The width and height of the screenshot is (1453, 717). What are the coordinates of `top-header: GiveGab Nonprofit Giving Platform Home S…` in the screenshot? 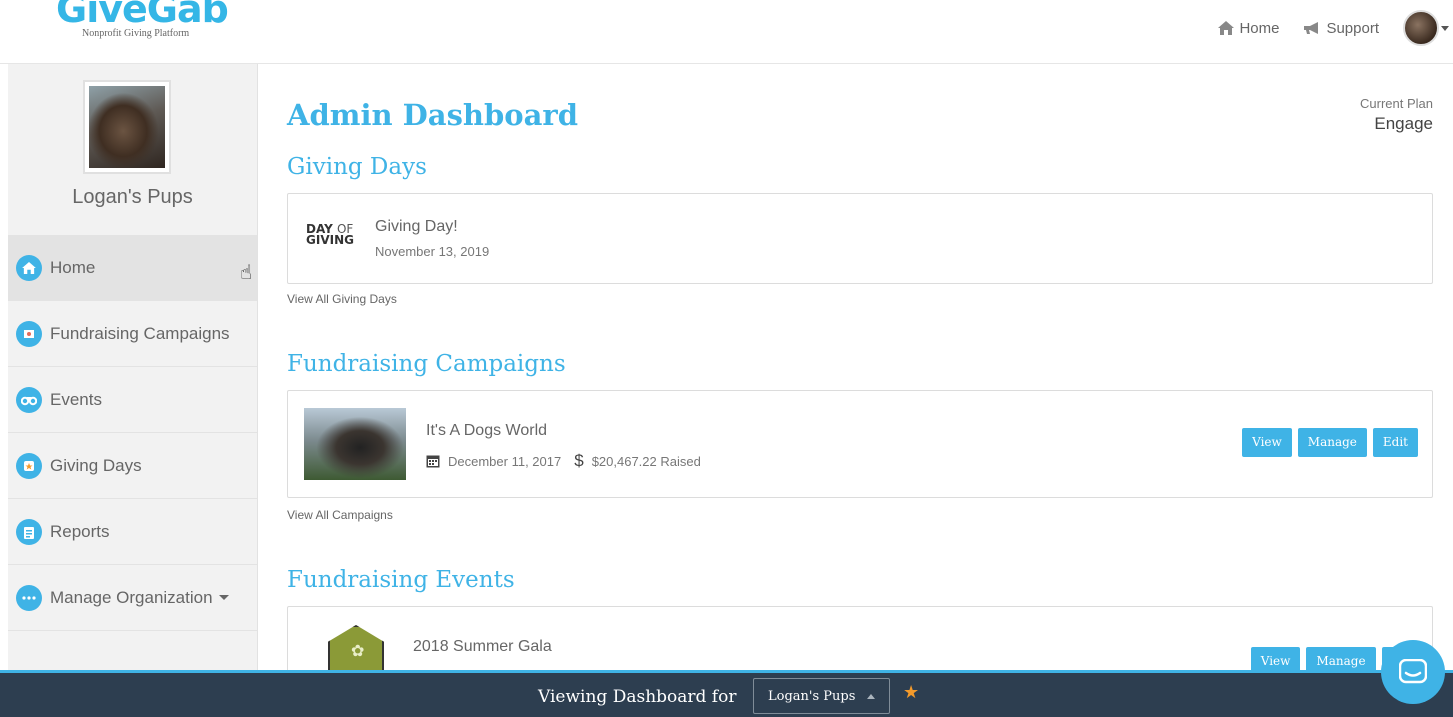 It's located at (726, 32).